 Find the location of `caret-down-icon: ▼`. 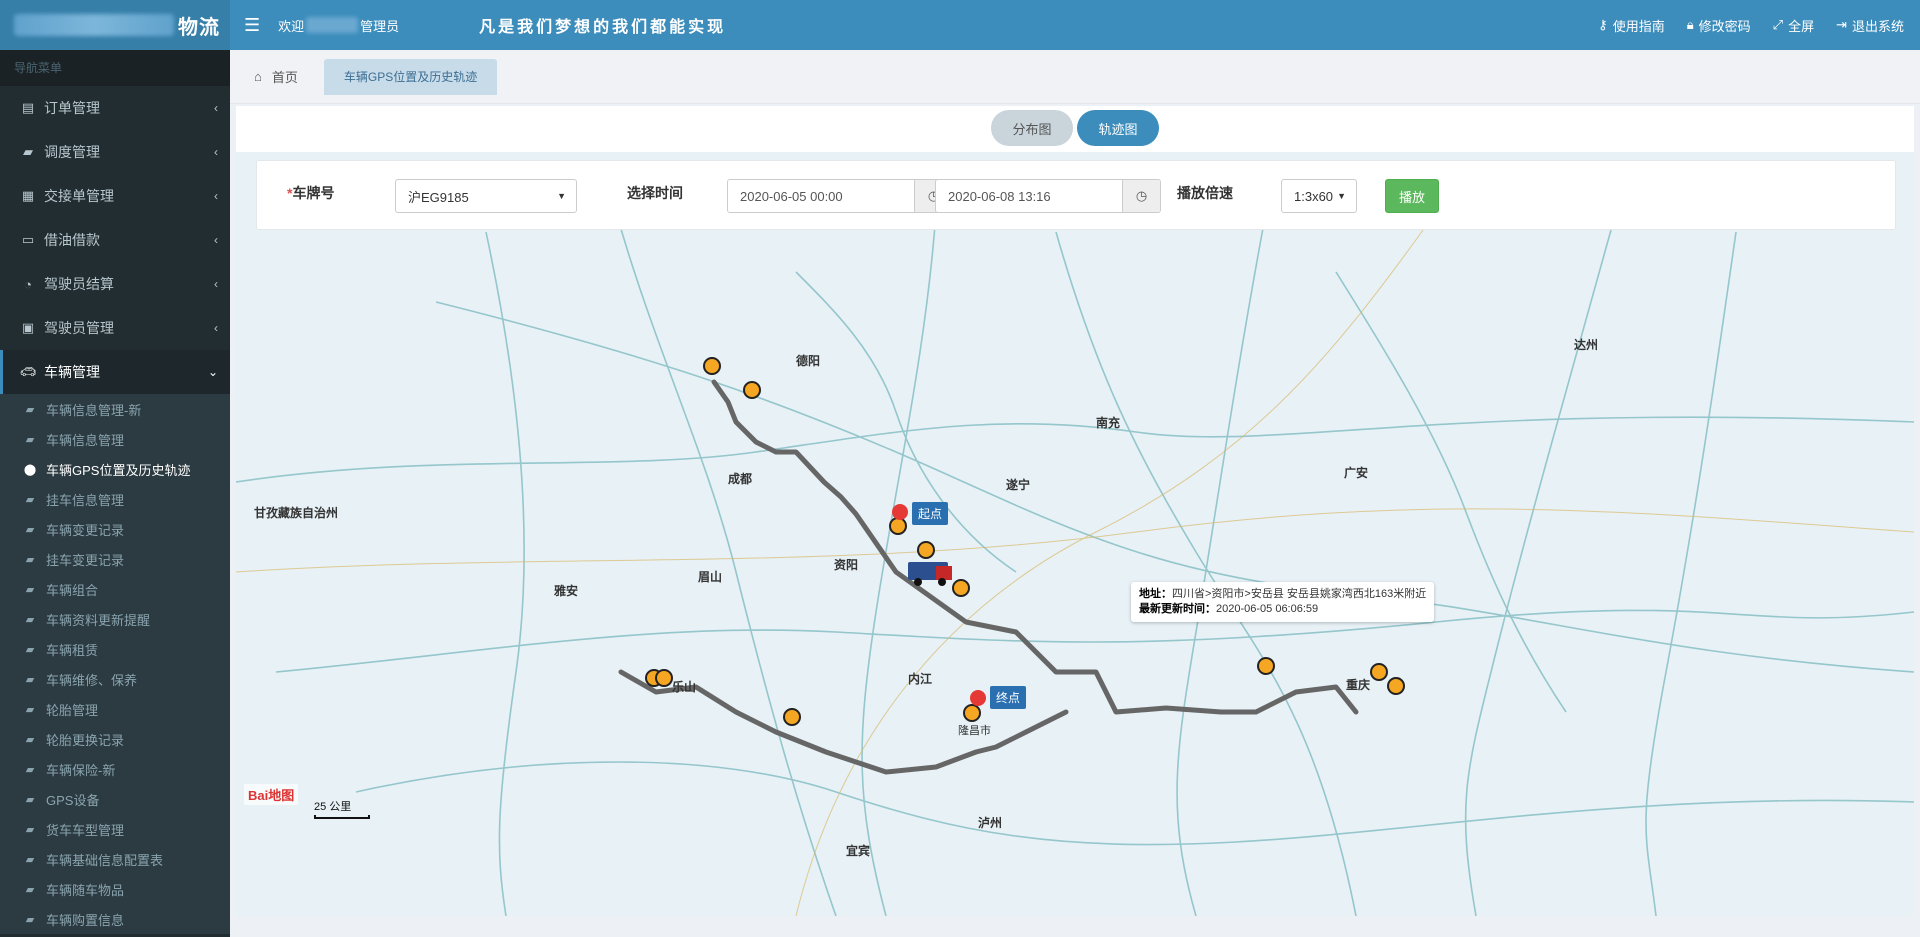

caret-down-icon: ▼ is located at coordinates (561, 196).